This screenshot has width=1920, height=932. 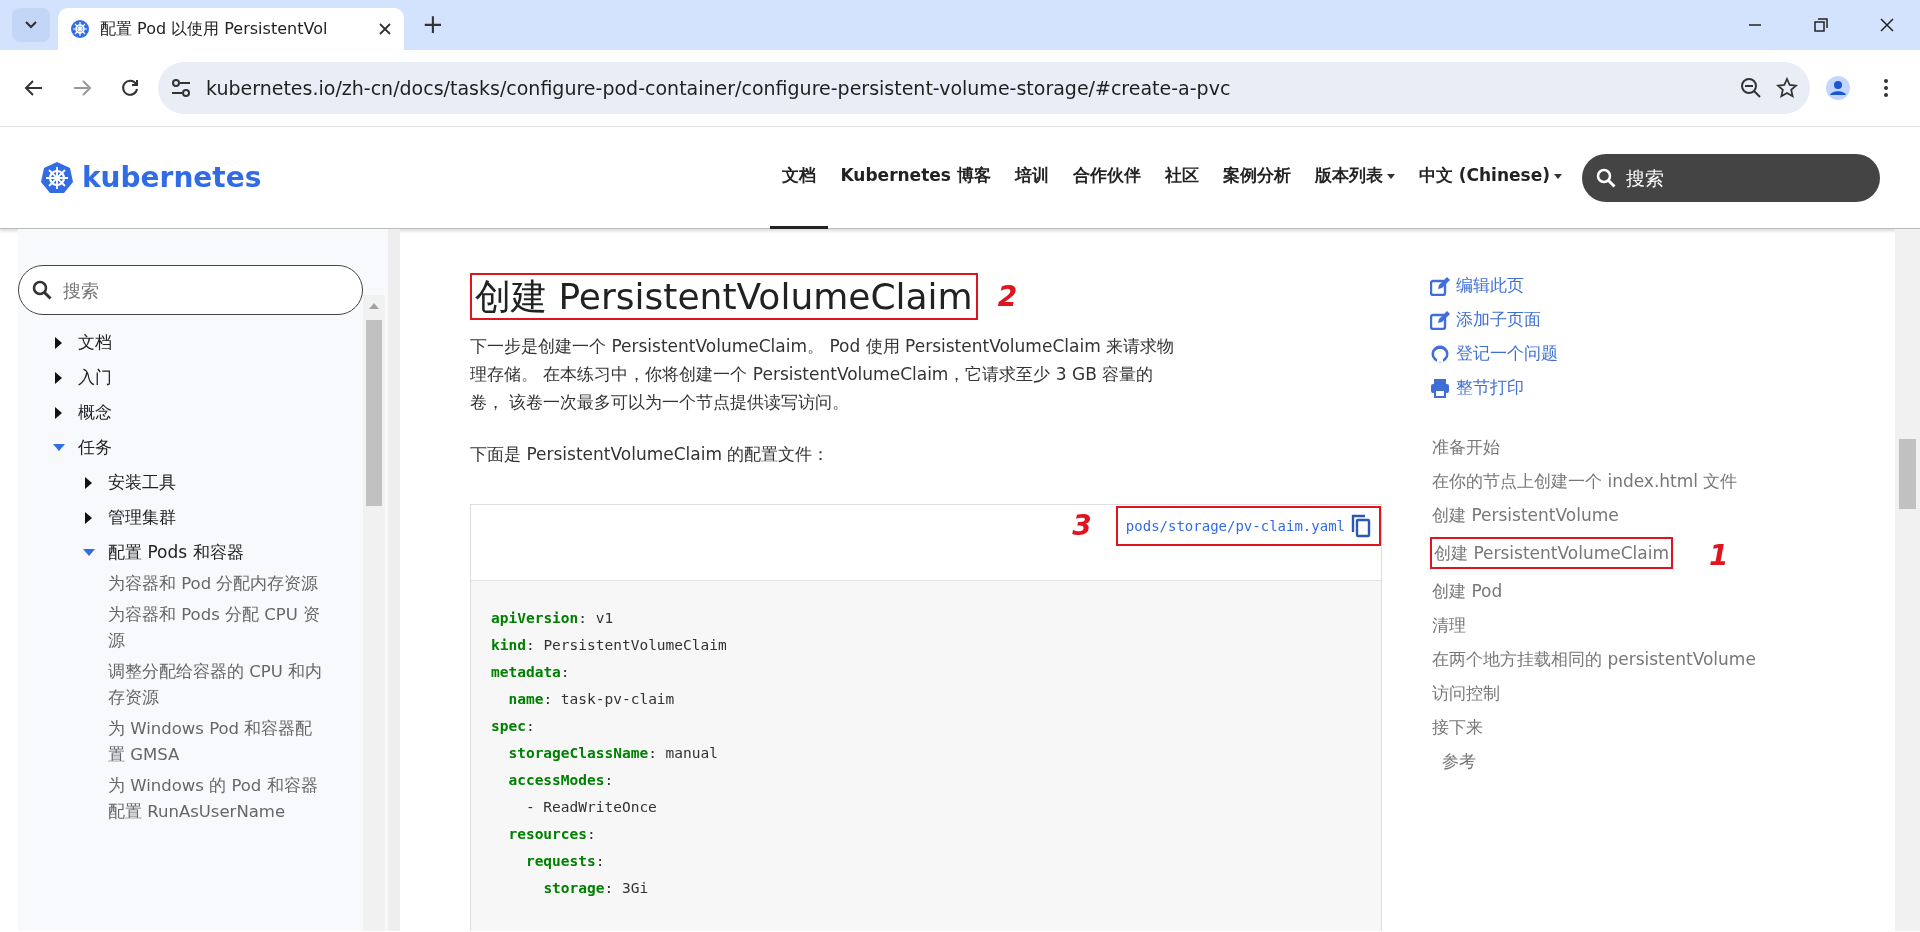 What do you see at coordinates (799, 177) in the screenshot?
I see `nav-link: 文档` at bounding box center [799, 177].